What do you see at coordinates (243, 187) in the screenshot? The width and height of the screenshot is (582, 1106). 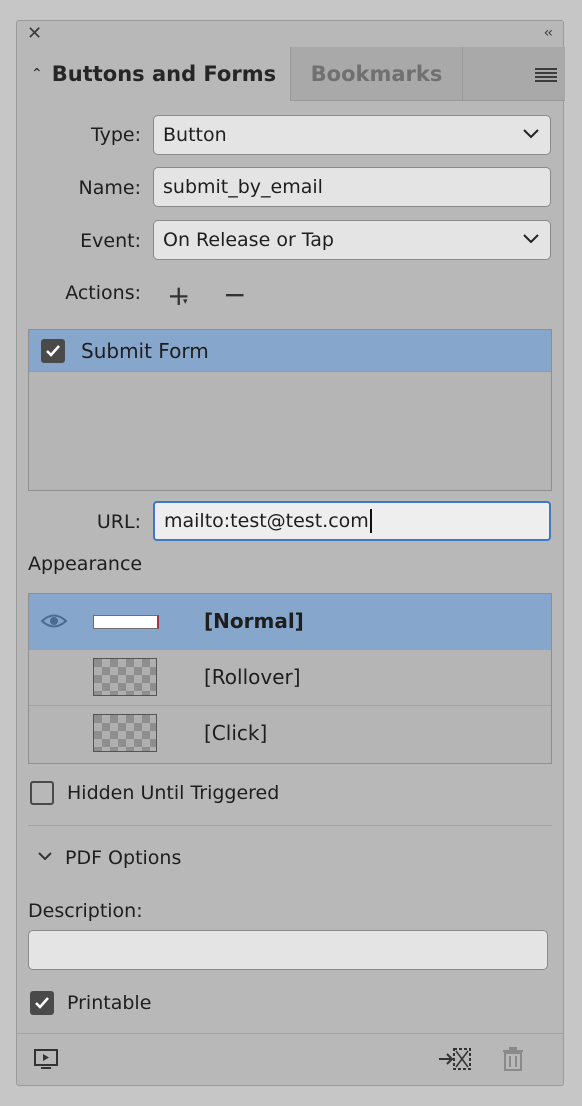 I see `name-input-value: submit_by_email` at bounding box center [243, 187].